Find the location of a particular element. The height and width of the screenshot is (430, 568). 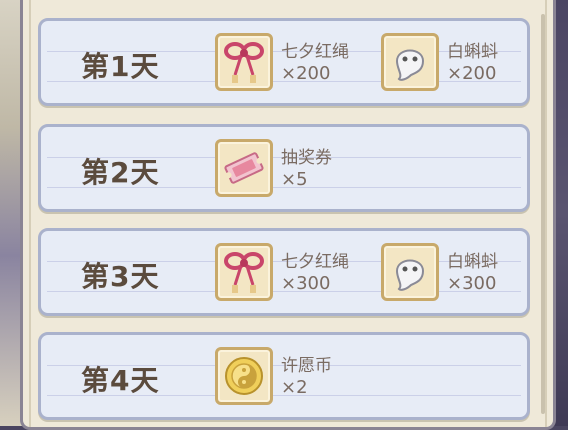

item-count: ×2 is located at coordinates (294, 387).